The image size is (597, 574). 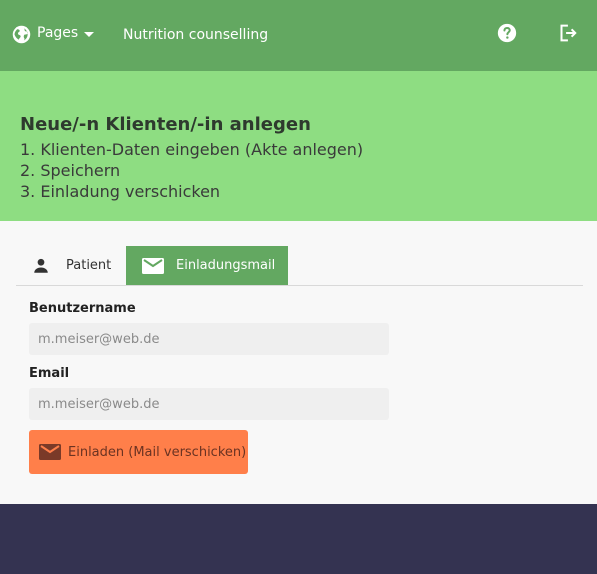 I want to click on pages-menu: Pages, so click(x=57, y=33).